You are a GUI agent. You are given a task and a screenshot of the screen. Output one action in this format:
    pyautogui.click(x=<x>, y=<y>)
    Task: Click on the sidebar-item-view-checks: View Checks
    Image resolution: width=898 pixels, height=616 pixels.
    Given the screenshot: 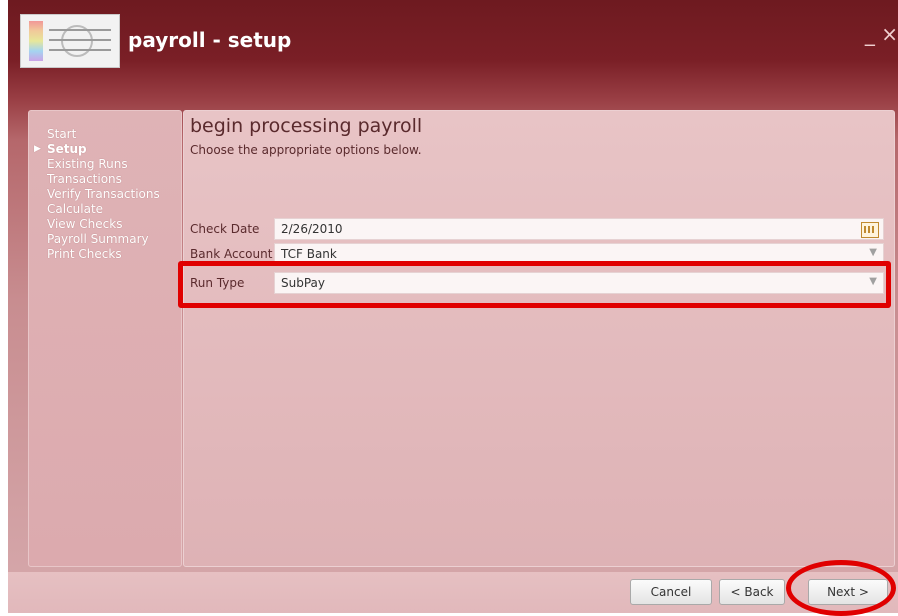 What is the action you would take?
    pyautogui.click(x=105, y=224)
    